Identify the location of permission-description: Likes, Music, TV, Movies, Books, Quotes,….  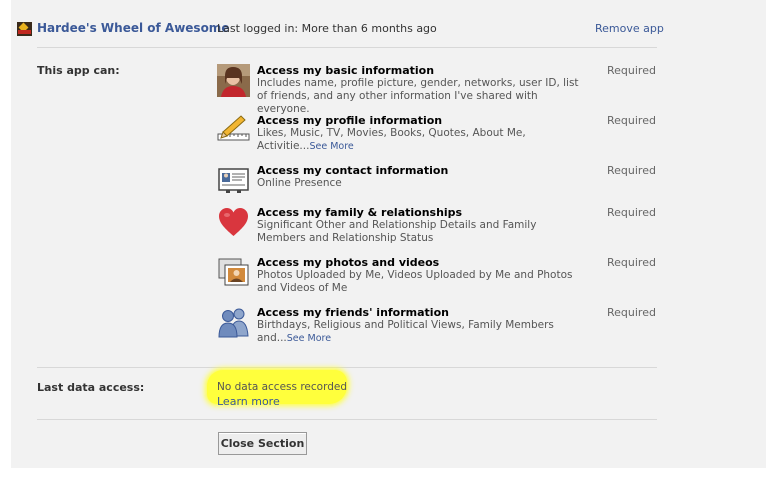
(391, 139).